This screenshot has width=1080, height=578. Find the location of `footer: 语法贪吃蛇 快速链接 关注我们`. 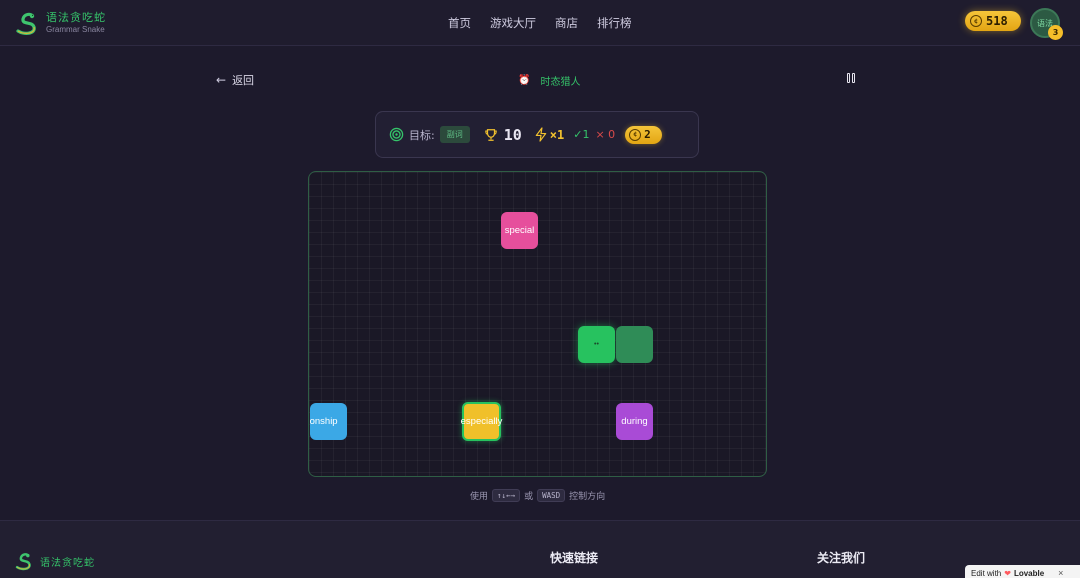

footer: 语法贪吃蛇 快速链接 关注我们 is located at coordinates (540, 549).